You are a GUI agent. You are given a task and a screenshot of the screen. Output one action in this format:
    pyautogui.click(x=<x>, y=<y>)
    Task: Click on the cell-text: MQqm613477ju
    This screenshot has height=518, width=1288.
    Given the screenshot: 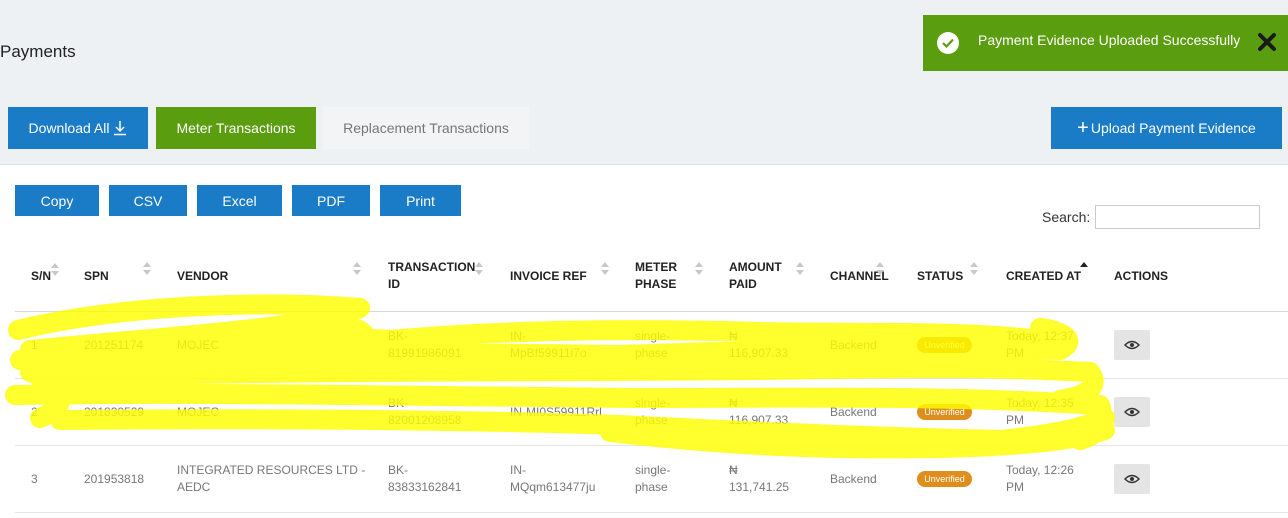 What is the action you would take?
    pyautogui.click(x=553, y=487)
    